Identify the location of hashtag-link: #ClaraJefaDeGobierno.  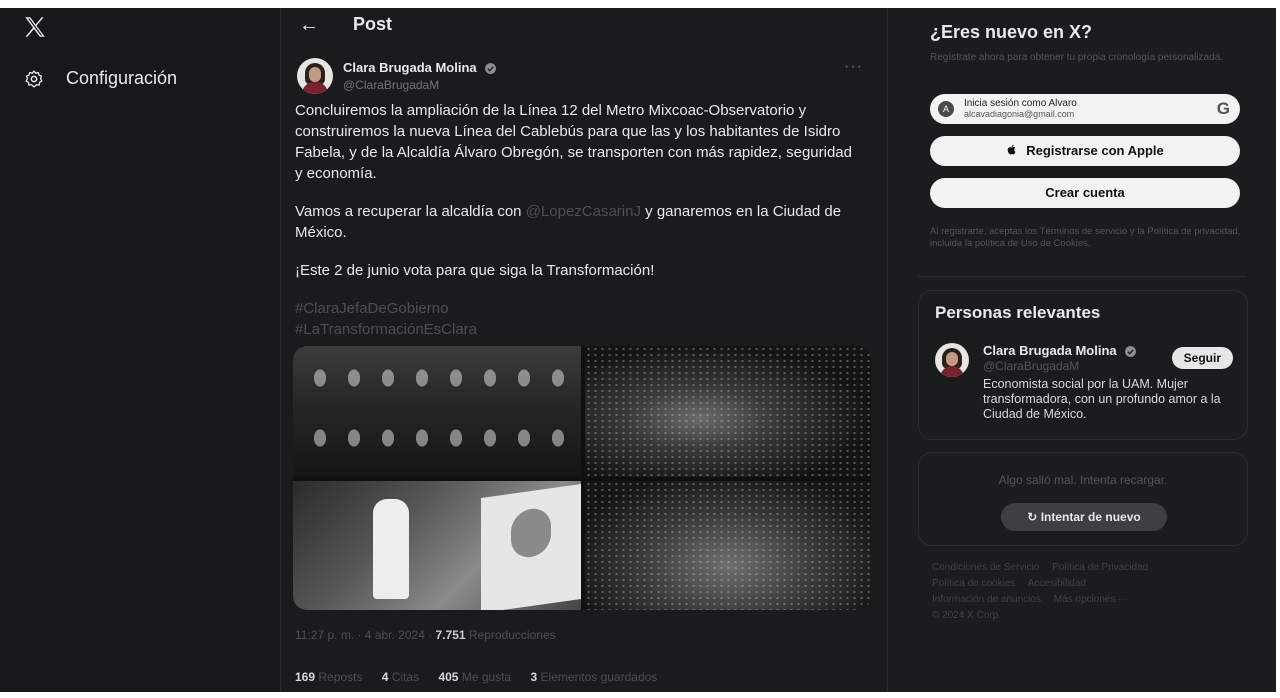
(578, 308).